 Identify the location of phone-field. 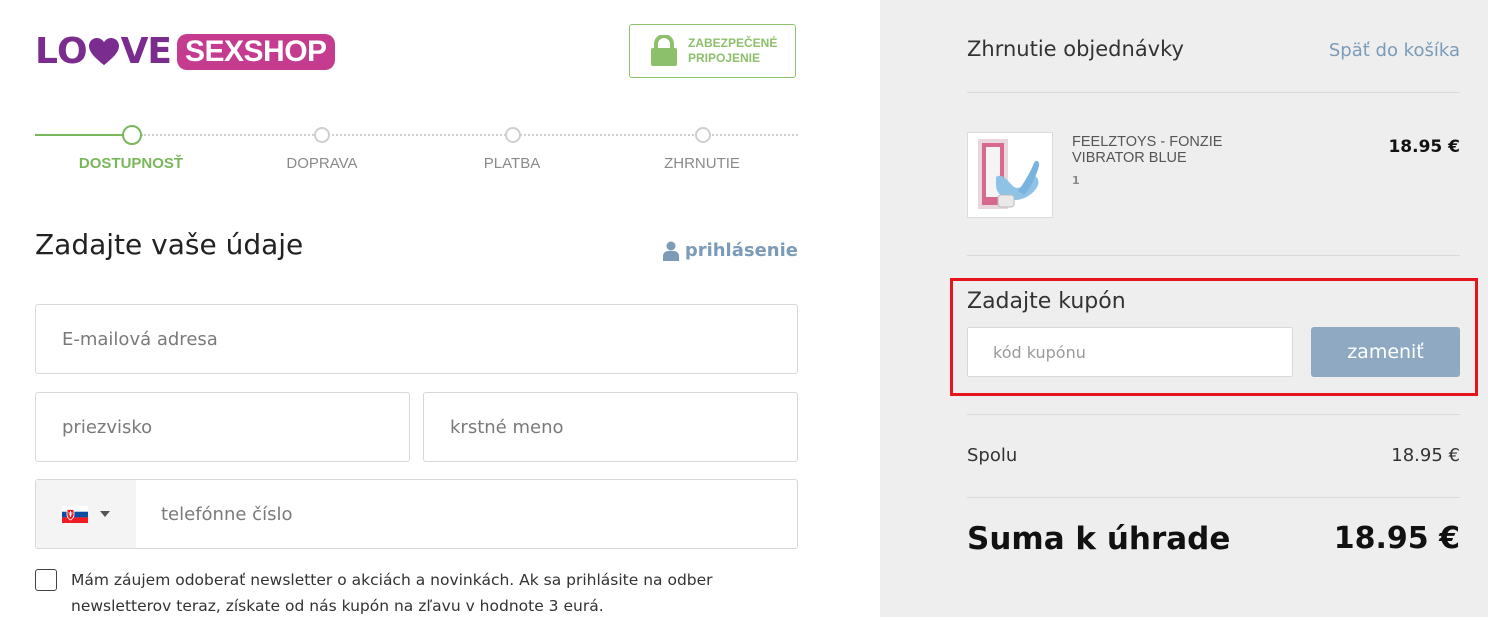
(416, 514).